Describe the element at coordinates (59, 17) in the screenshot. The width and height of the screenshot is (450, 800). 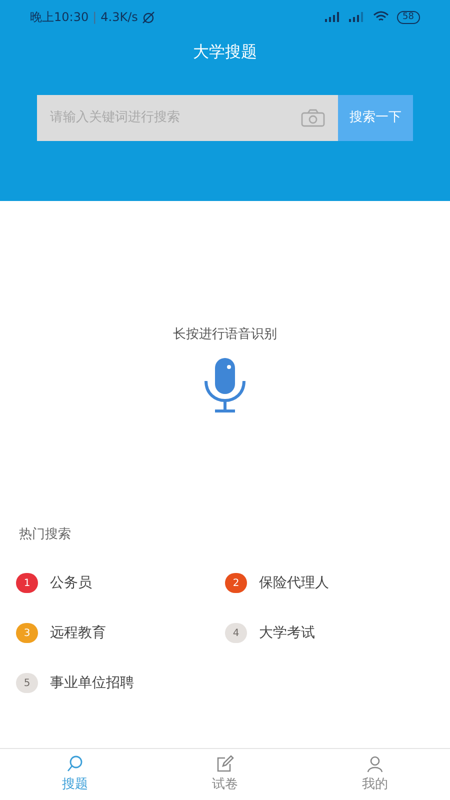
I see `status-time: 晚上10:30` at that location.